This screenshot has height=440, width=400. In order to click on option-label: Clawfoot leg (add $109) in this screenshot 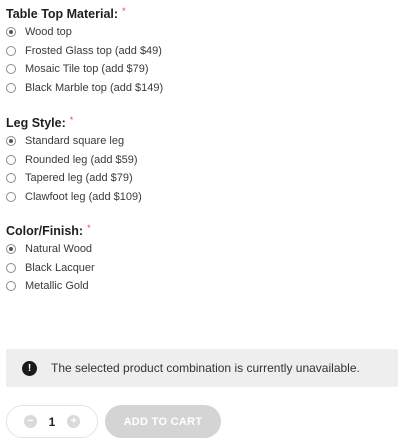, I will do `click(83, 197)`.